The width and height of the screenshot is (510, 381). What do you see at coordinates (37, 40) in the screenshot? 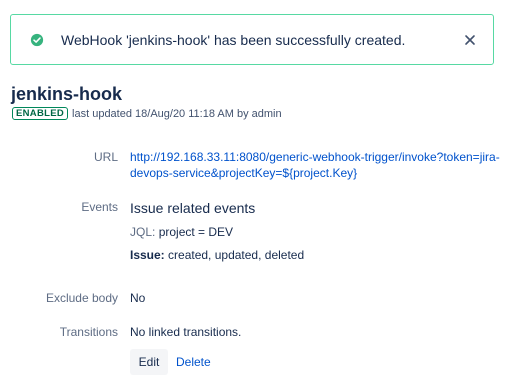
I see `success-check-icon` at bounding box center [37, 40].